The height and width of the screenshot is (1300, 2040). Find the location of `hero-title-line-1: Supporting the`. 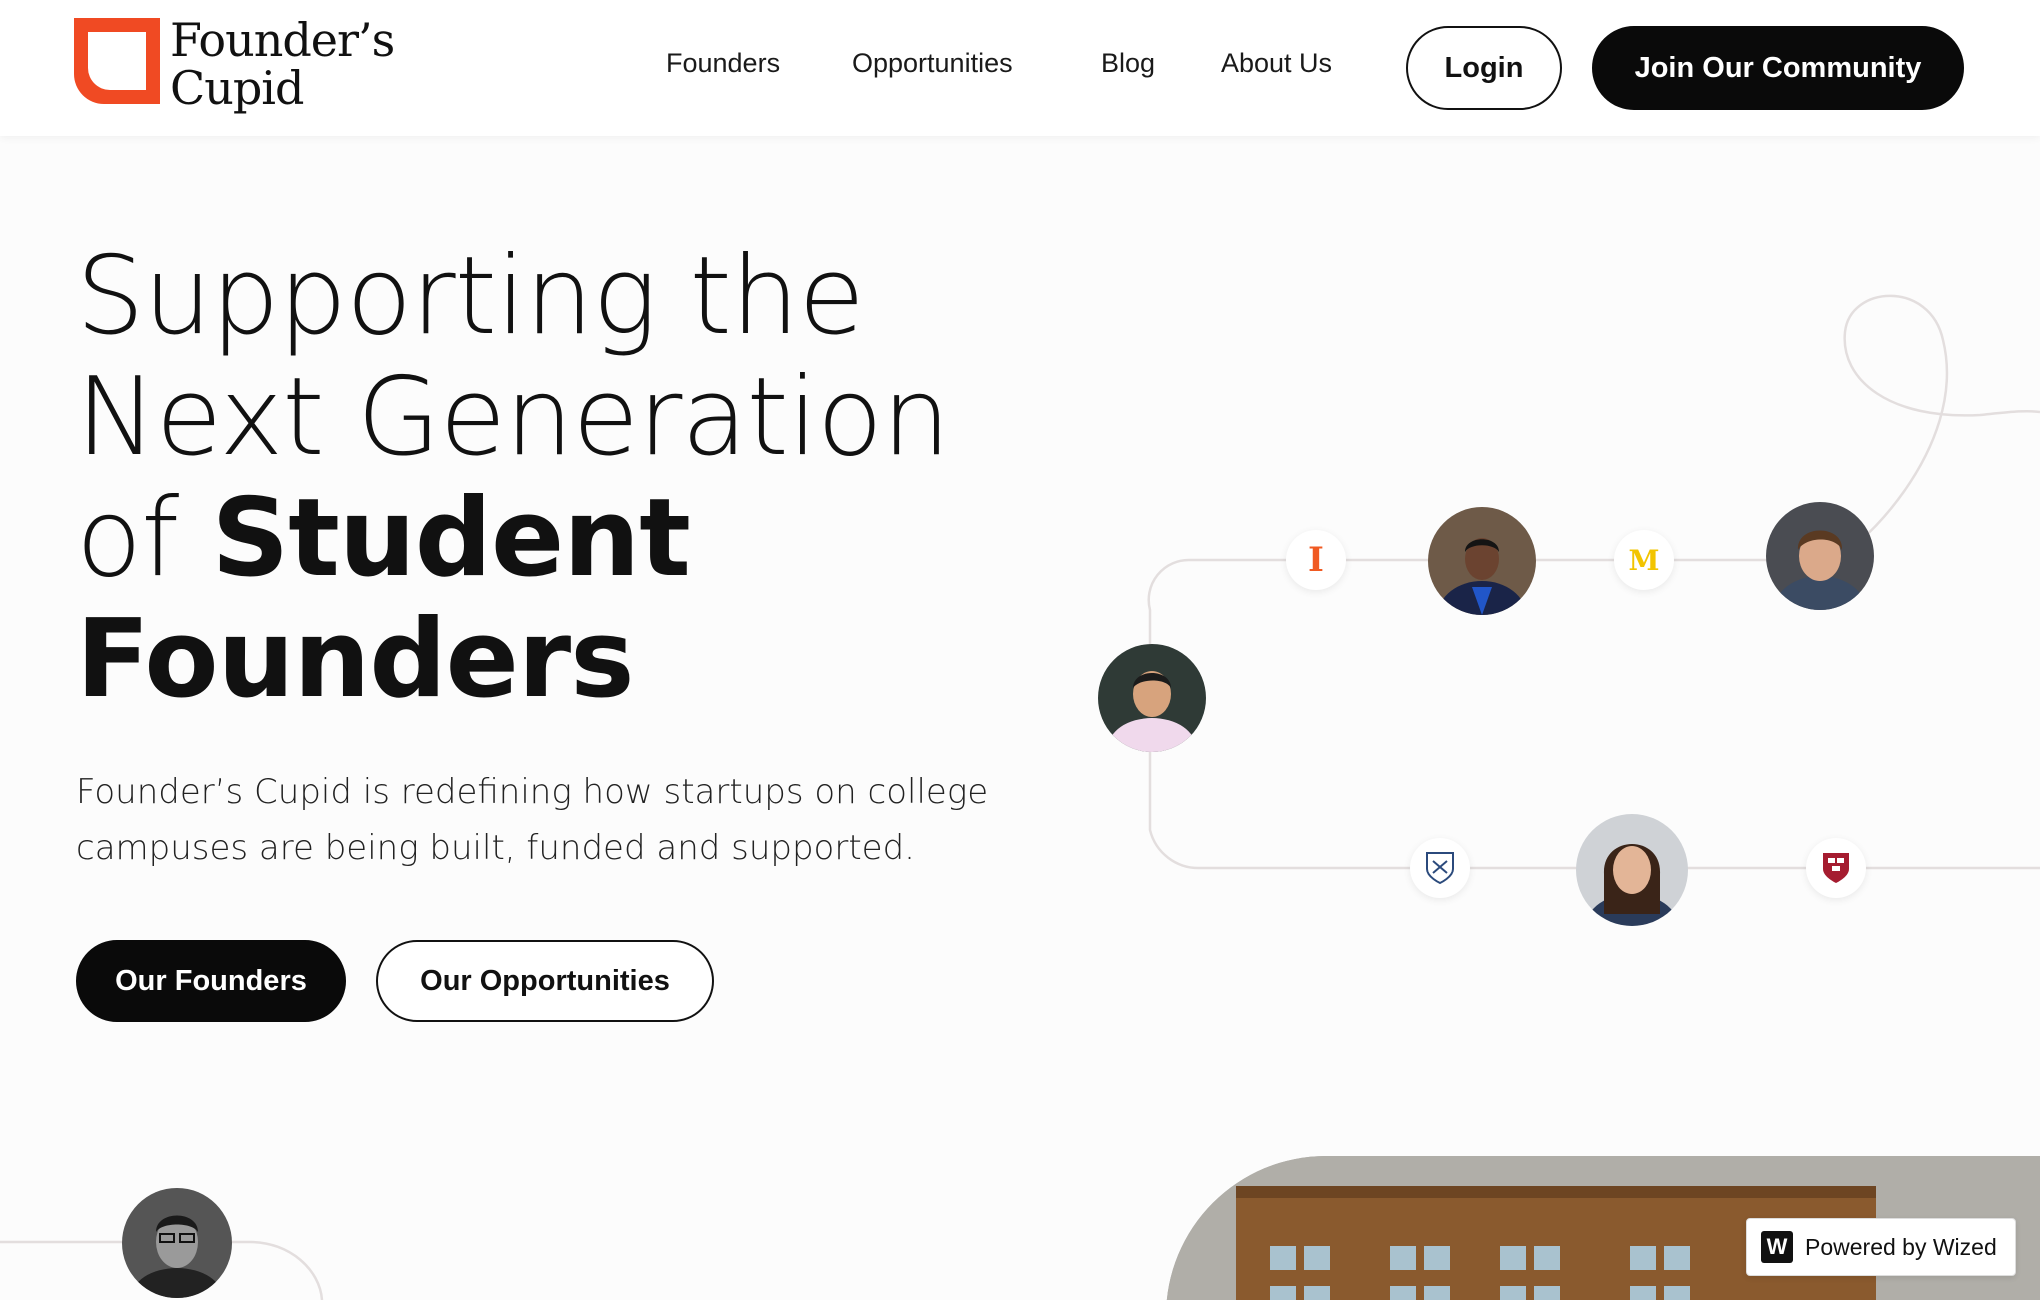

hero-title-line-1: Supporting the is located at coordinates (470, 296).